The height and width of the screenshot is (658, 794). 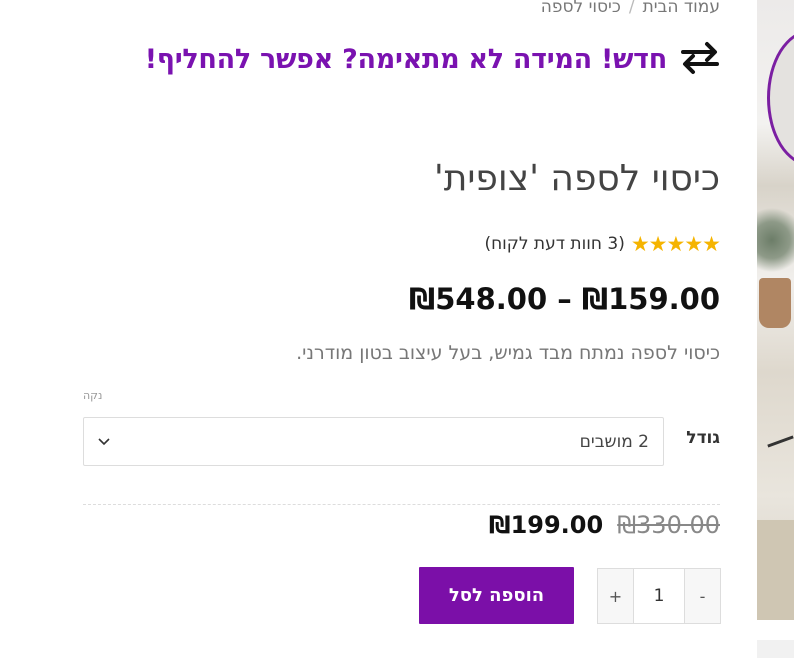 I want to click on plant-pot, so click(x=775, y=303).